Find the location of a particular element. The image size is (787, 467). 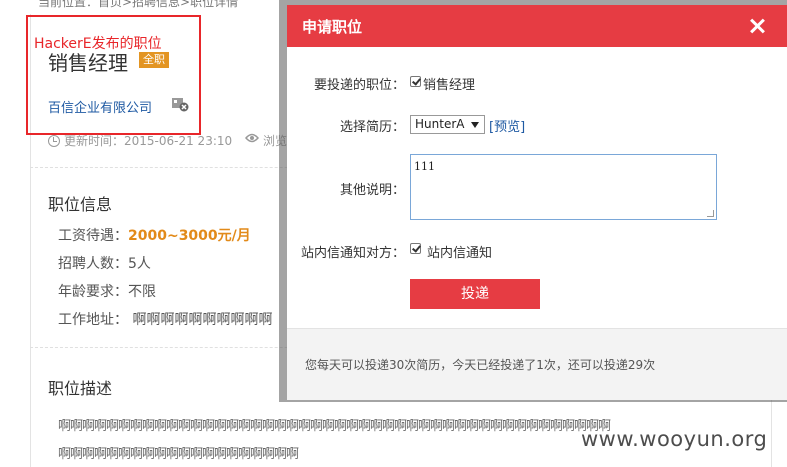

resume-select: HunterA is located at coordinates (447, 124).